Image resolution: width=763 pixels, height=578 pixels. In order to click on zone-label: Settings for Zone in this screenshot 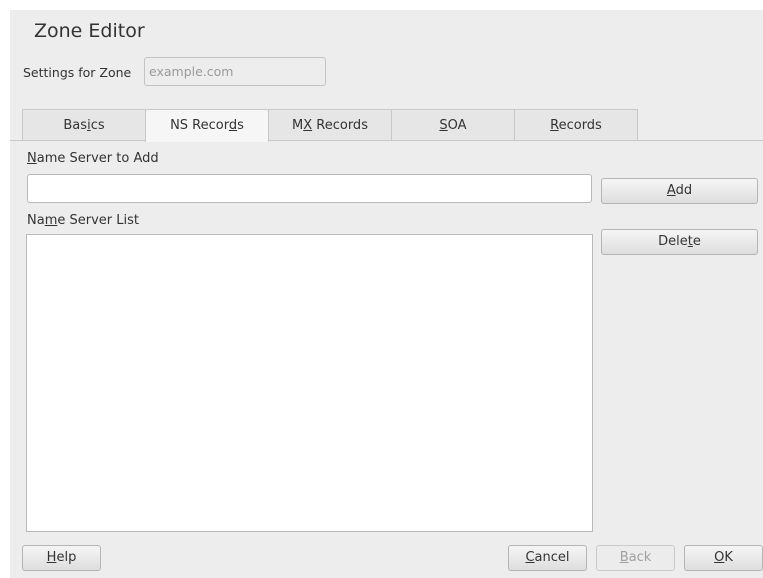, I will do `click(77, 72)`.